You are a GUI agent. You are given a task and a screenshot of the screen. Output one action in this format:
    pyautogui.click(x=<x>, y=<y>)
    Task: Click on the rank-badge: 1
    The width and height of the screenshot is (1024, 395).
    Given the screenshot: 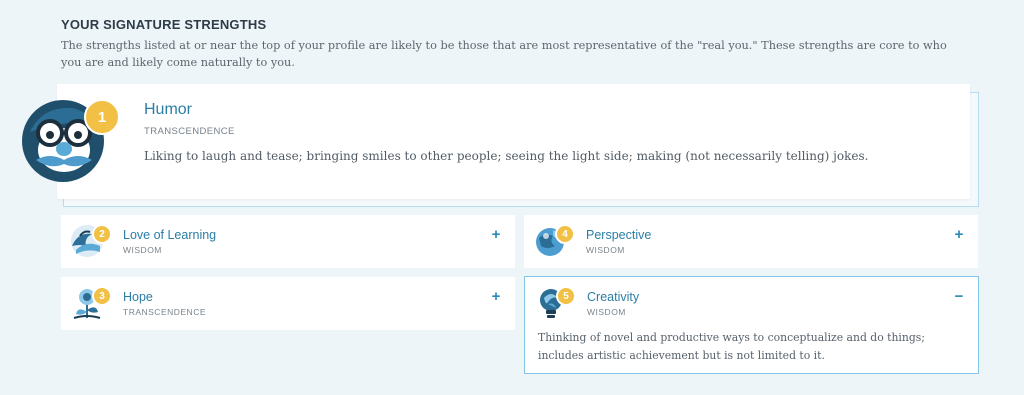 What is the action you would take?
    pyautogui.click(x=102, y=117)
    